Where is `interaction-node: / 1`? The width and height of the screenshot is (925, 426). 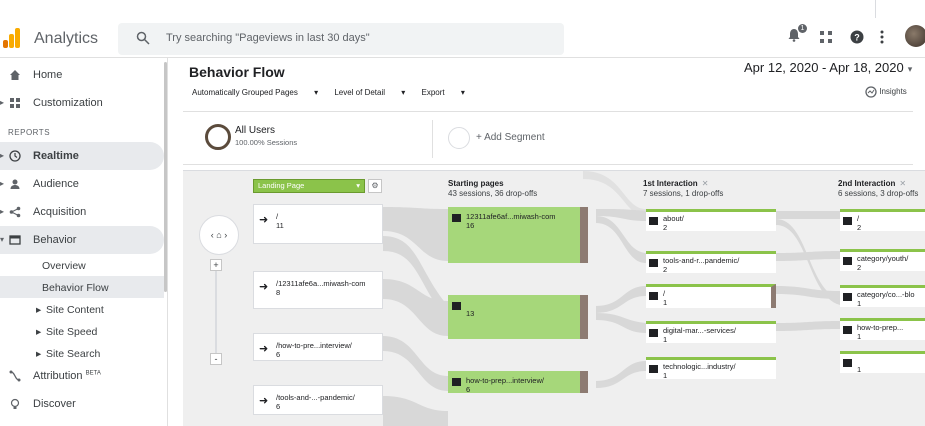
interaction-node: / 1 is located at coordinates (711, 296).